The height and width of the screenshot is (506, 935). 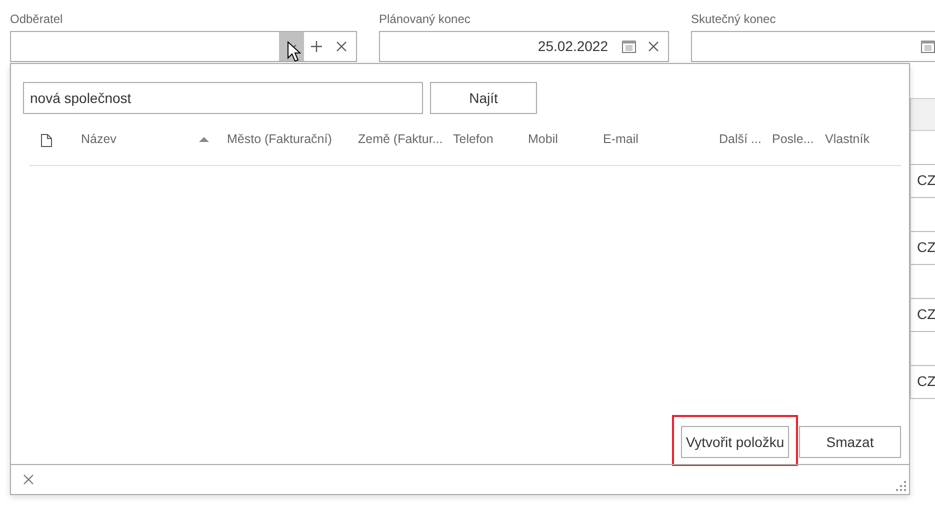 What do you see at coordinates (46, 140) in the screenshot?
I see `document-icon` at bounding box center [46, 140].